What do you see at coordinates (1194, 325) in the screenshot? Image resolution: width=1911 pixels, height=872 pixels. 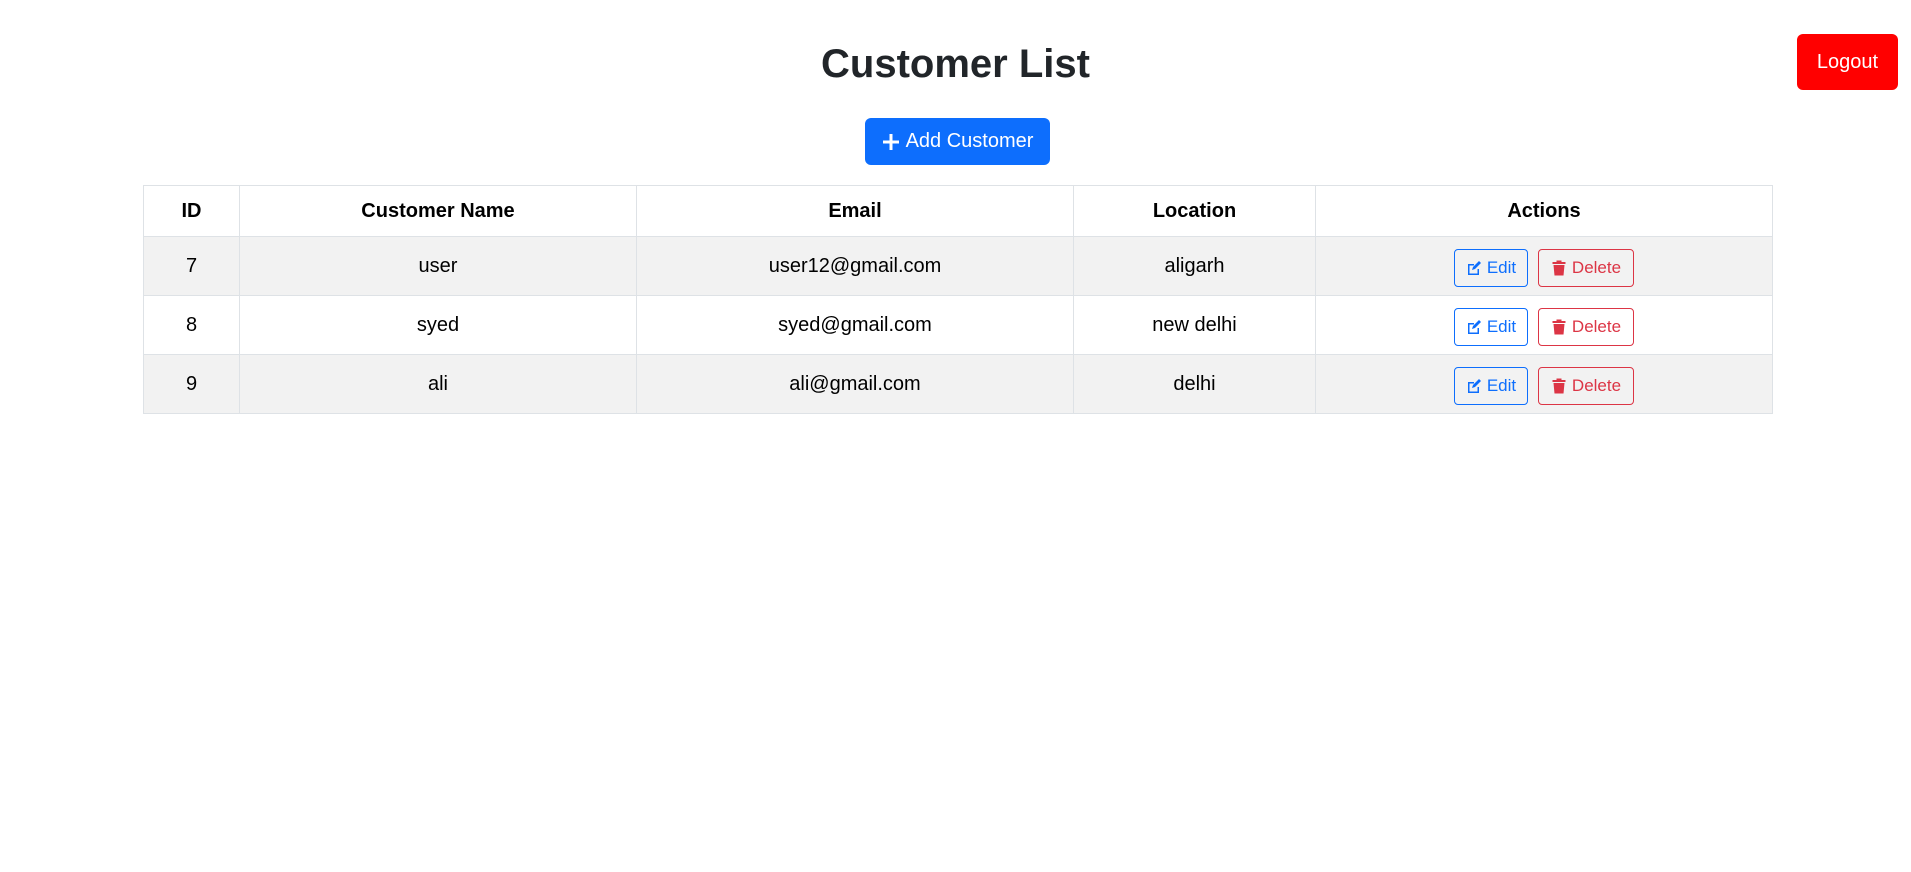 I see `cell-location: new delhi` at bounding box center [1194, 325].